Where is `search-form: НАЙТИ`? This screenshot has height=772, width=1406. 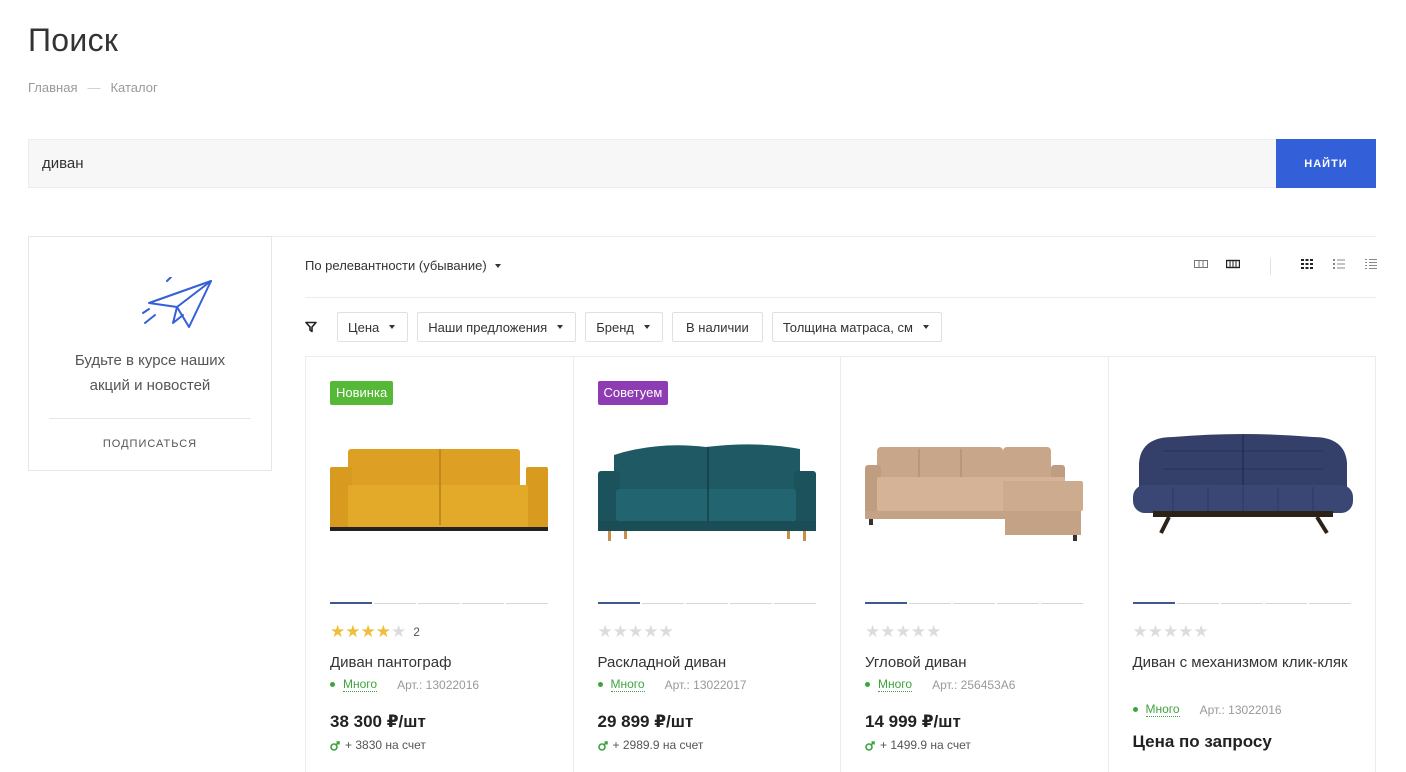 search-form: НАЙТИ is located at coordinates (702, 163).